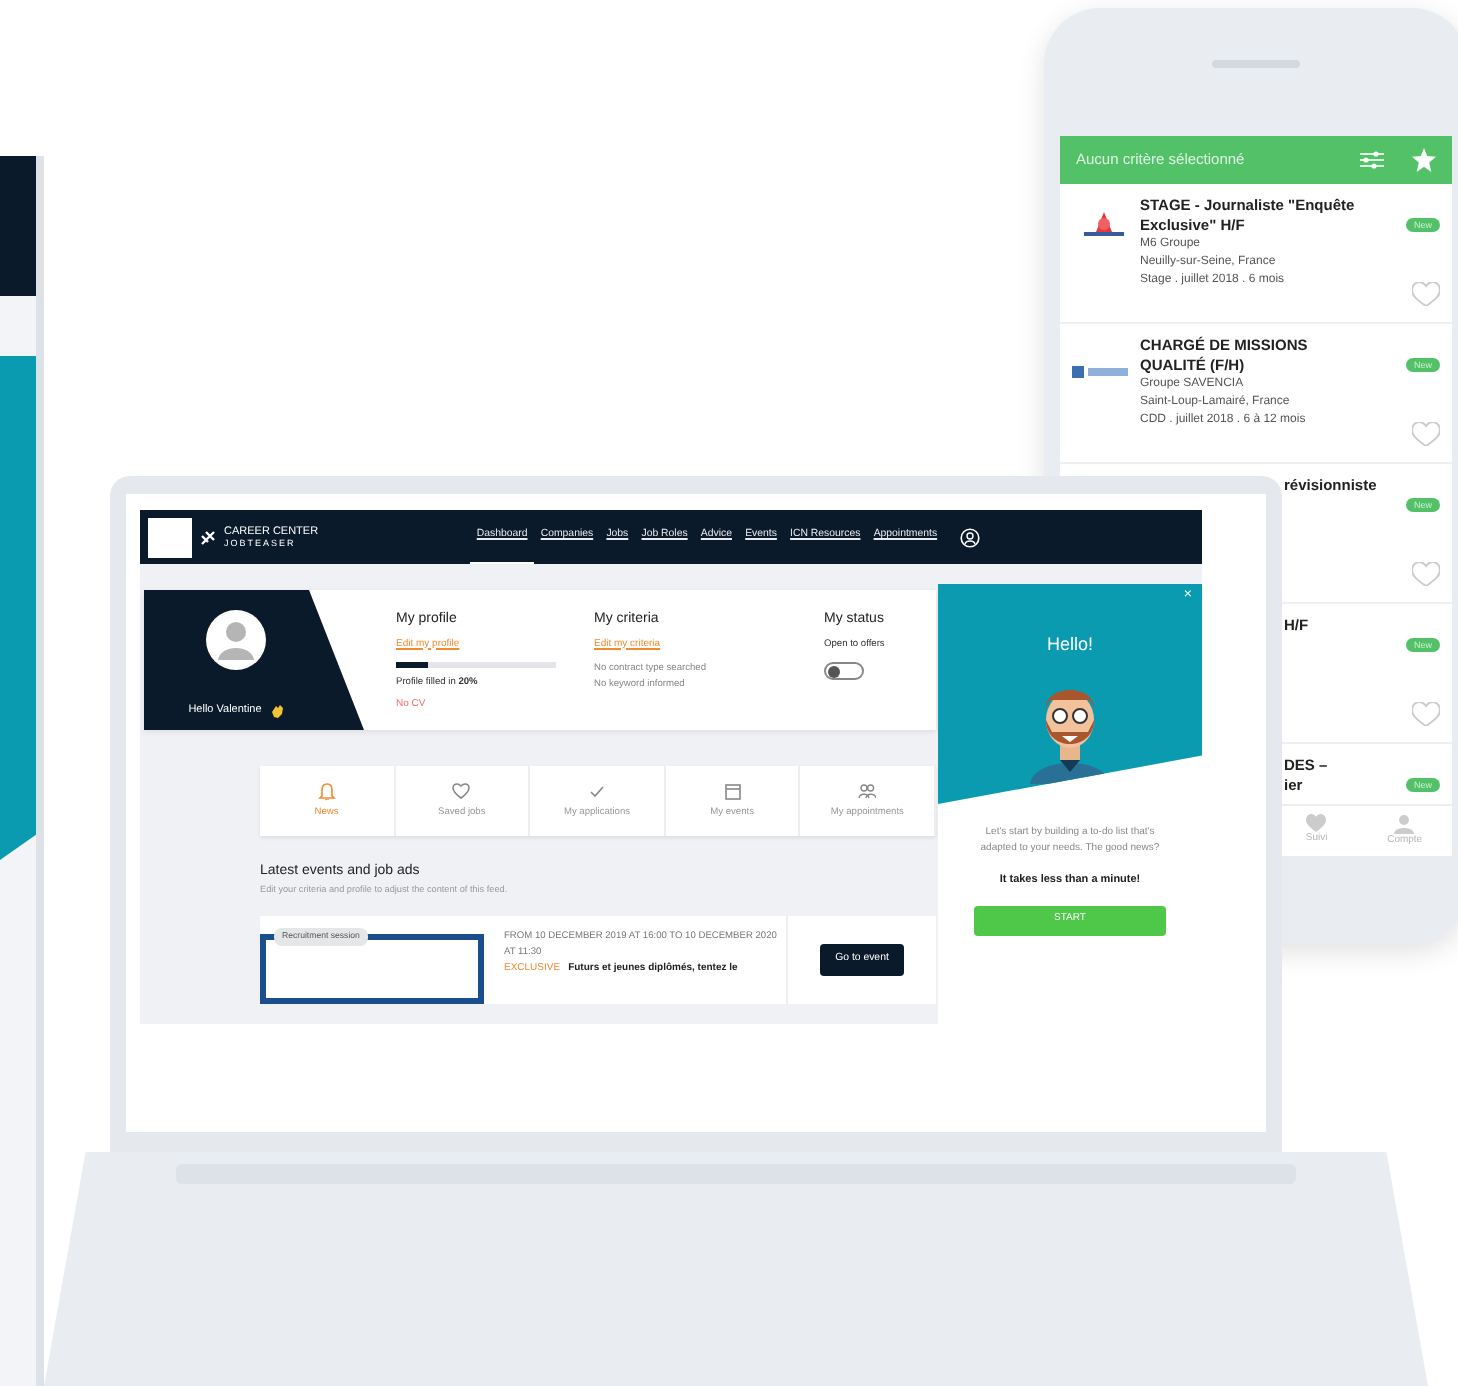  Describe the element at coordinates (1424, 160) in the screenshot. I see `star-icon` at that location.